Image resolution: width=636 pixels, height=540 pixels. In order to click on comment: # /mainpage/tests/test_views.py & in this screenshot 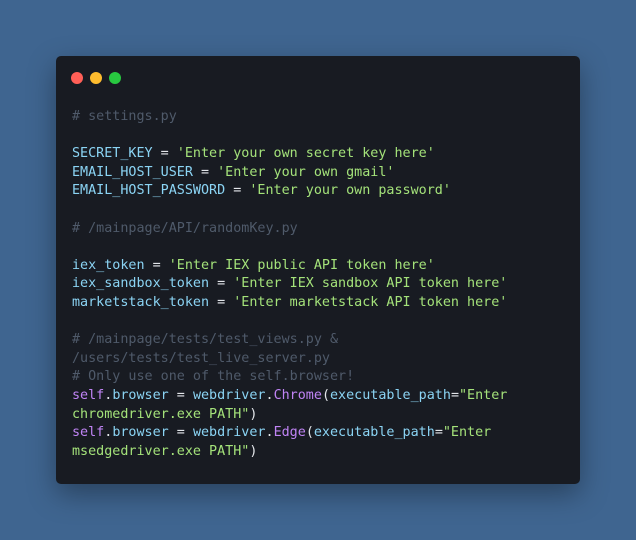, I will do `click(205, 340)`.